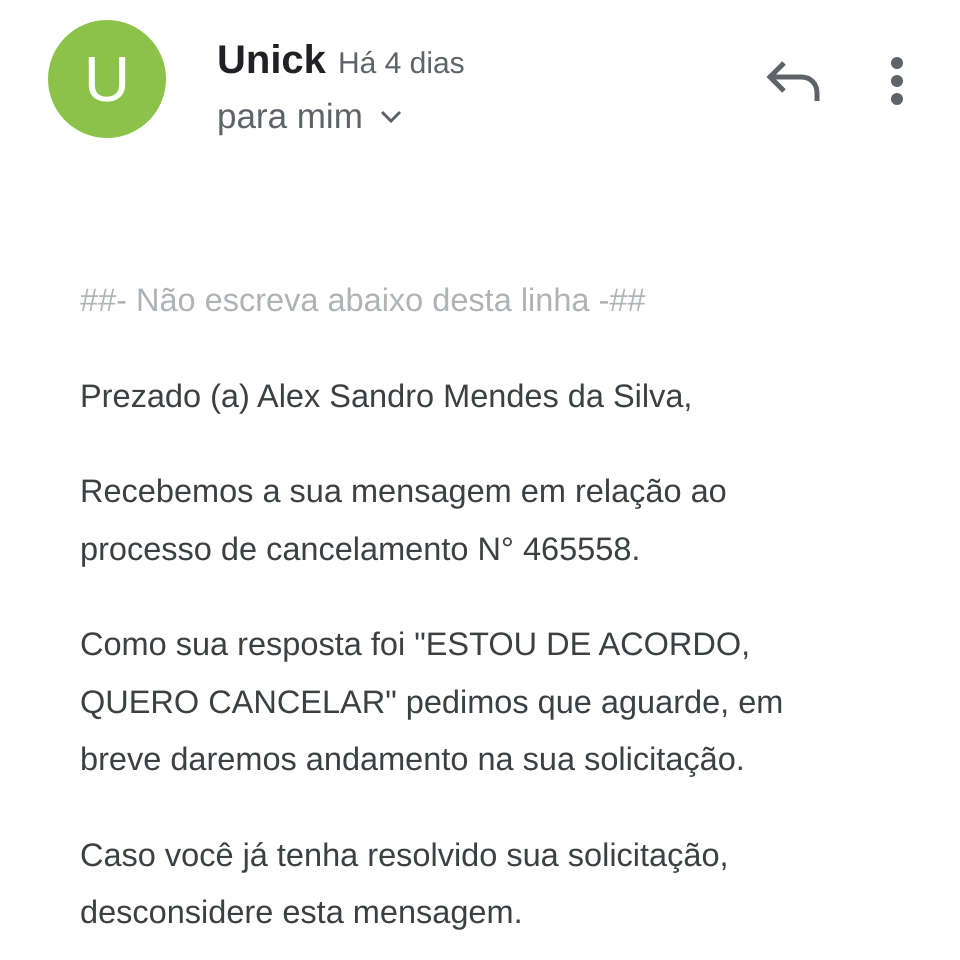 This screenshot has height=960, width=960. What do you see at coordinates (404, 520) in the screenshot?
I see `paragraph: Recebemos a sua mensagem em relação ao processo de cancelamento N° 465558.` at bounding box center [404, 520].